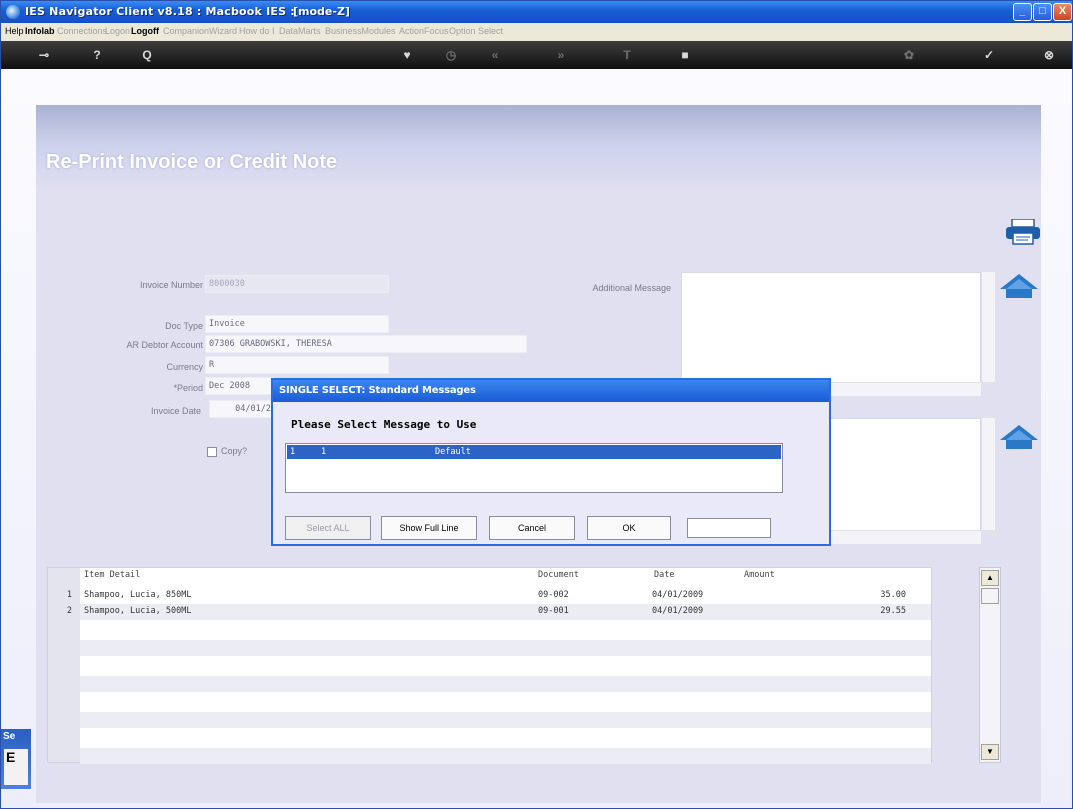 This screenshot has height=809, width=1073. Describe the element at coordinates (629, 528) in the screenshot. I see `ok-button: OK` at that location.